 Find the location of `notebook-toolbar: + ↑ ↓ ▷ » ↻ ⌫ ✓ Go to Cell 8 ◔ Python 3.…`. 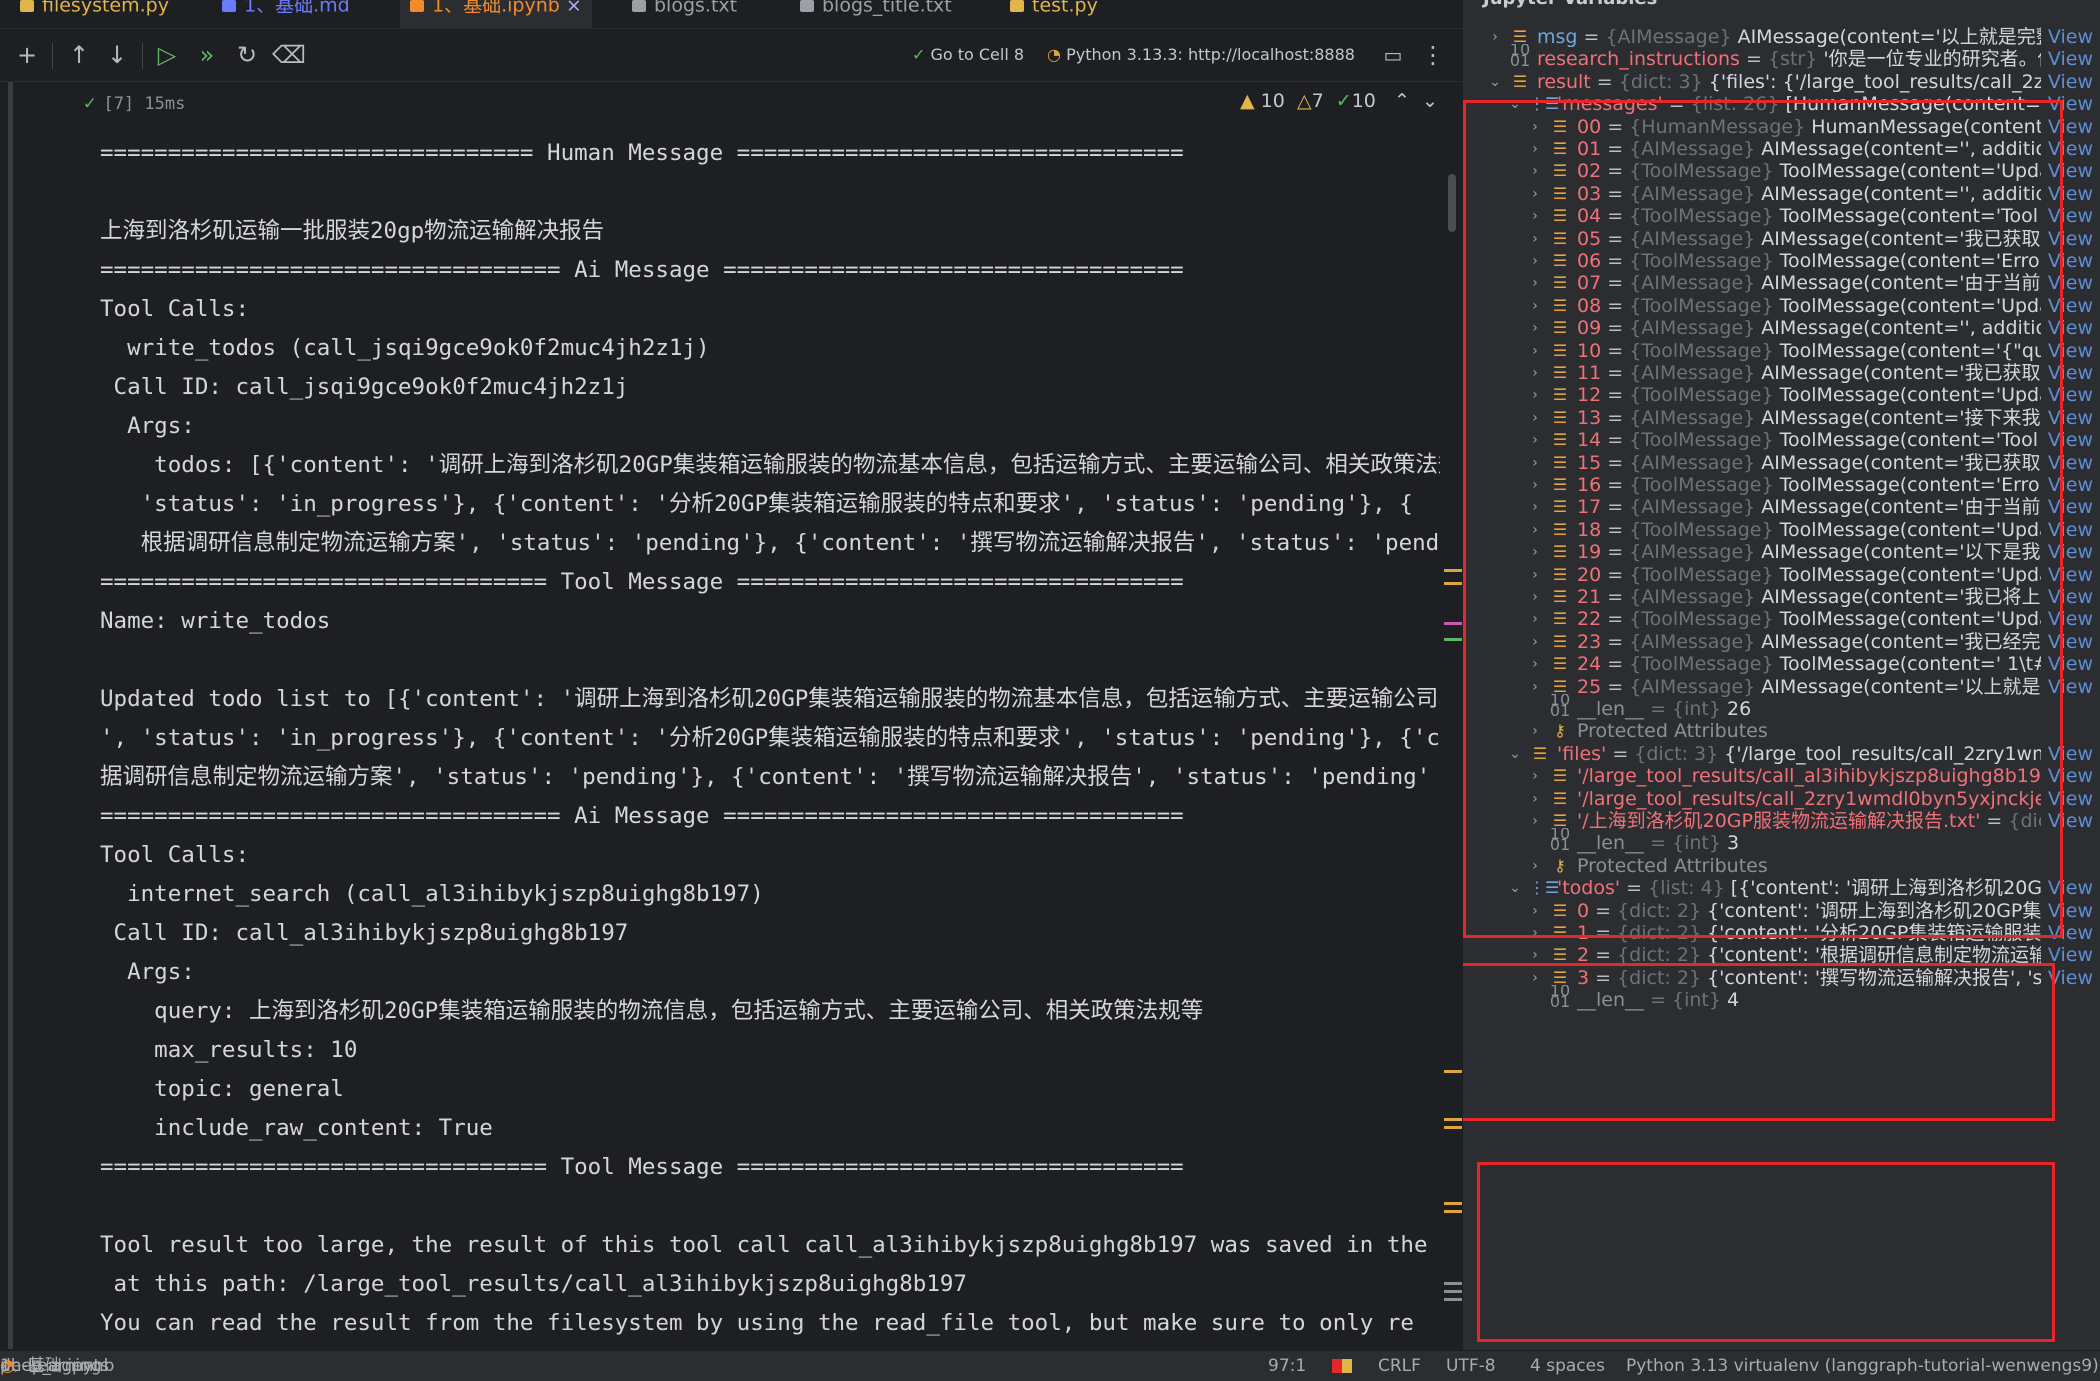

notebook-toolbar: + ↑ ↓ ▷ » ↻ ⌫ ✓ Go to Cell 8 ◔ Python 3.… is located at coordinates (731, 62).